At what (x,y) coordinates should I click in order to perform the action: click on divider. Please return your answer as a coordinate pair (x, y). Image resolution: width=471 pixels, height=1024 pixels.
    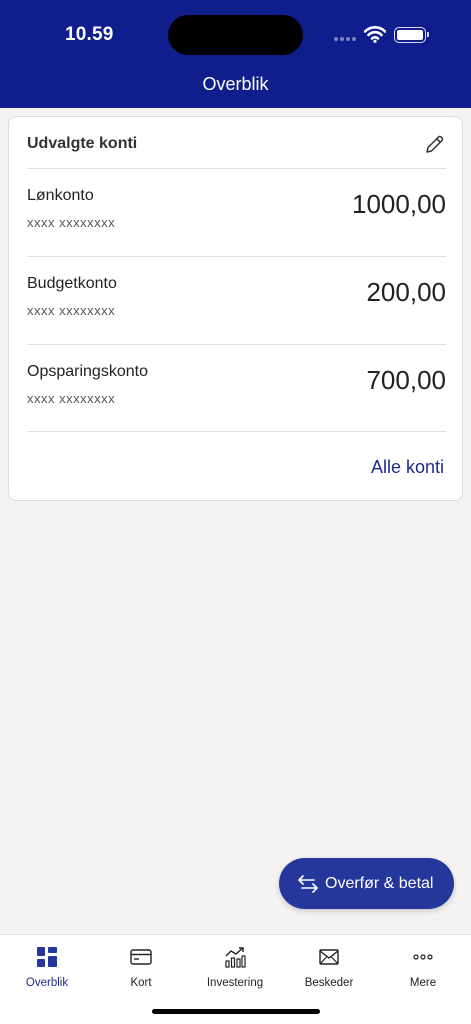
    Looking at the image, I should click on (236, 431).